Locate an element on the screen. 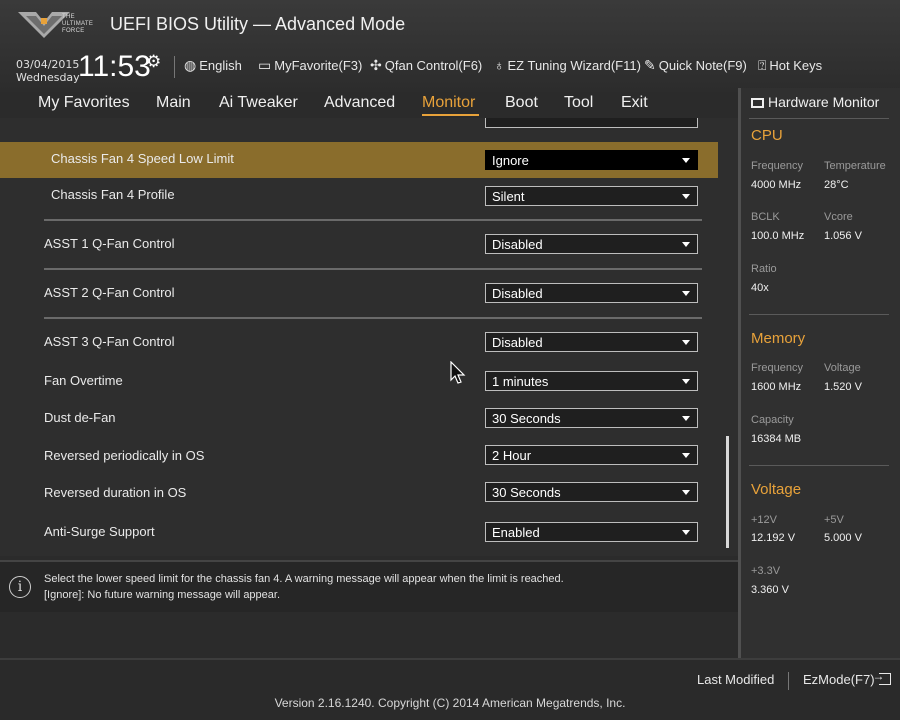 This screenshot has width=900, height=720. ez-tuning-wizard-button: ♁ EZ Tuning Wizard(F11) is located at coordinates (567, 65).